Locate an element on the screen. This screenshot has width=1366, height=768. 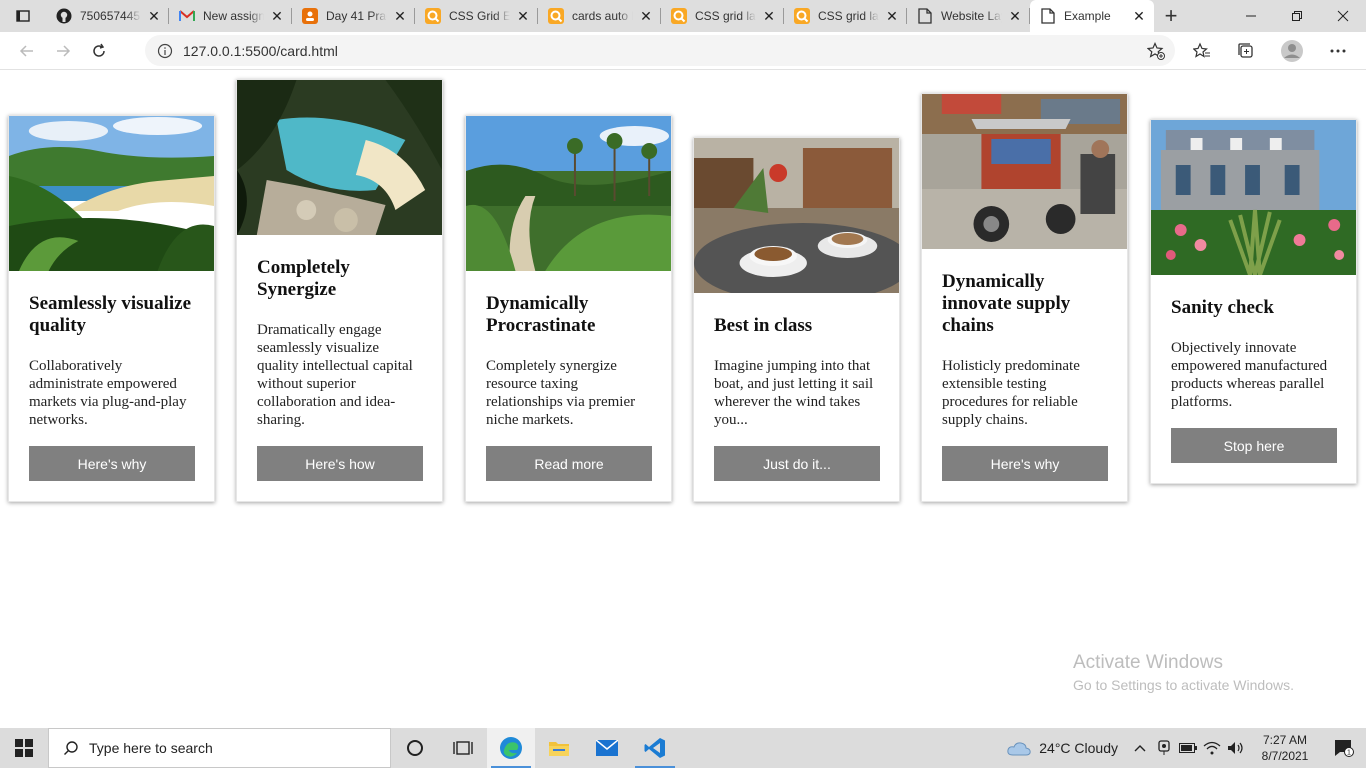
system-tray: 24°C Cloudy 7:27 AM 8/7/2021 1 is located at coordinates (1186, 748).